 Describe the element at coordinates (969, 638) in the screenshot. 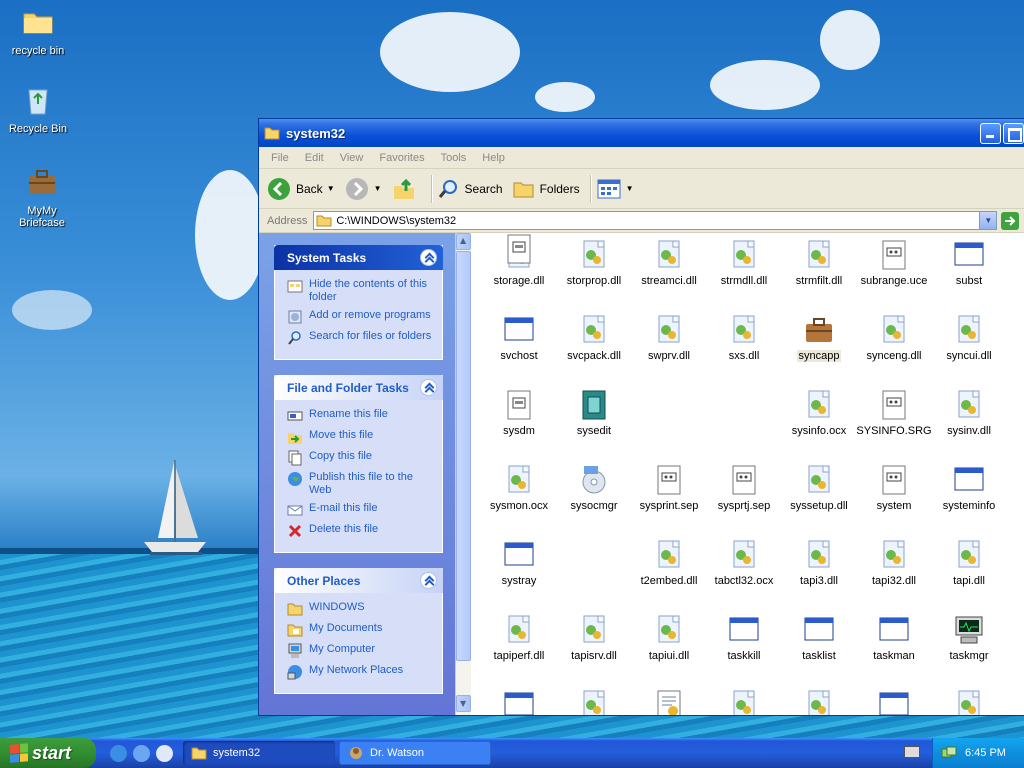

I see `file-item: taskmgr` at that location.